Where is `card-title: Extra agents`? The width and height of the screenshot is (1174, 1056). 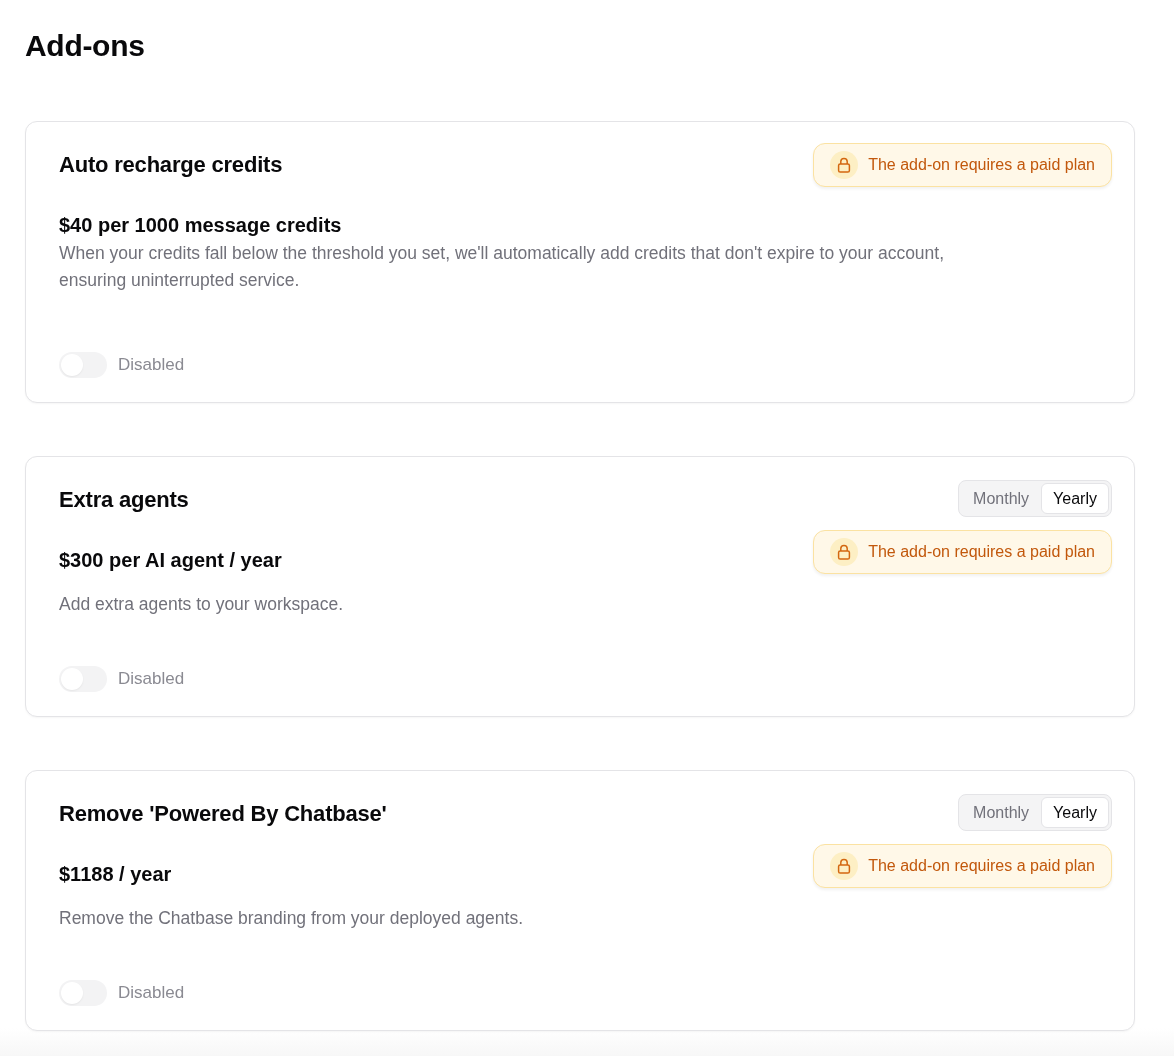 card-title: Extra agents is located at coordinates (124, 500).